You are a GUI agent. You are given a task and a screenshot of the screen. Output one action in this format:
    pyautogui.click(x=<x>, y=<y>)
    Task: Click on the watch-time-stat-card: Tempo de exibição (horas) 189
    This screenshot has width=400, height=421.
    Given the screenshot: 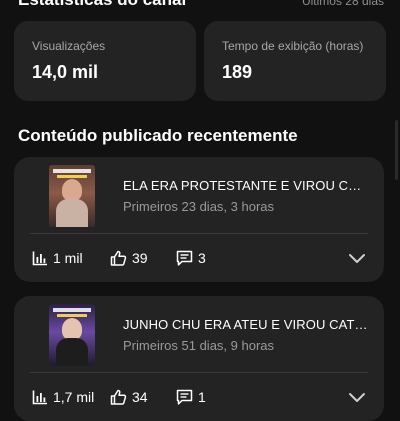 What is the action you would take?
    pyautogui.click(x=295, y=61)
    